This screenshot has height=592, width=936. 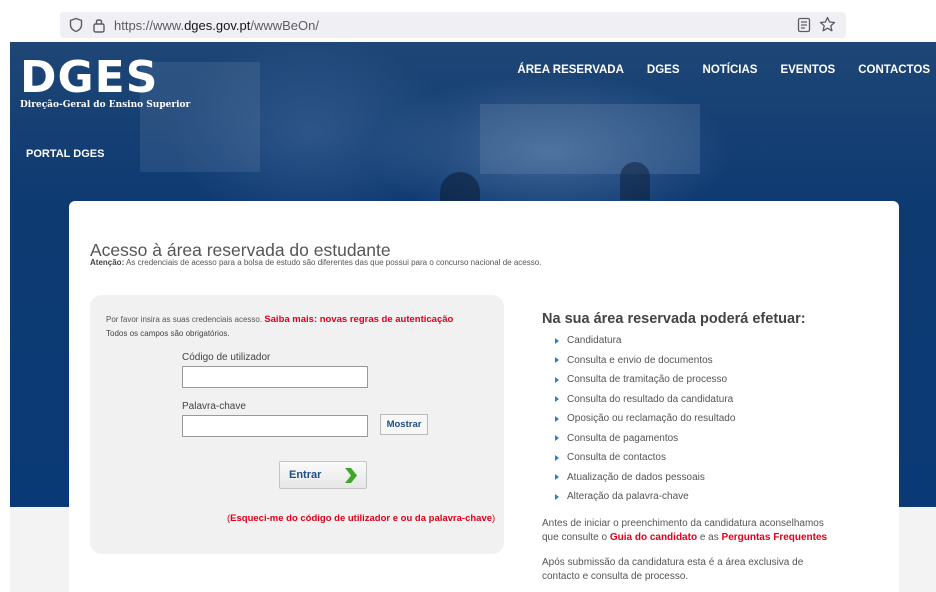 What do you see at coordinates (453, 25) in the screenshot?
I see `address-bar: https://www.dges.gov.pt/wwwBeOn/` at bounding box center [453, 25].